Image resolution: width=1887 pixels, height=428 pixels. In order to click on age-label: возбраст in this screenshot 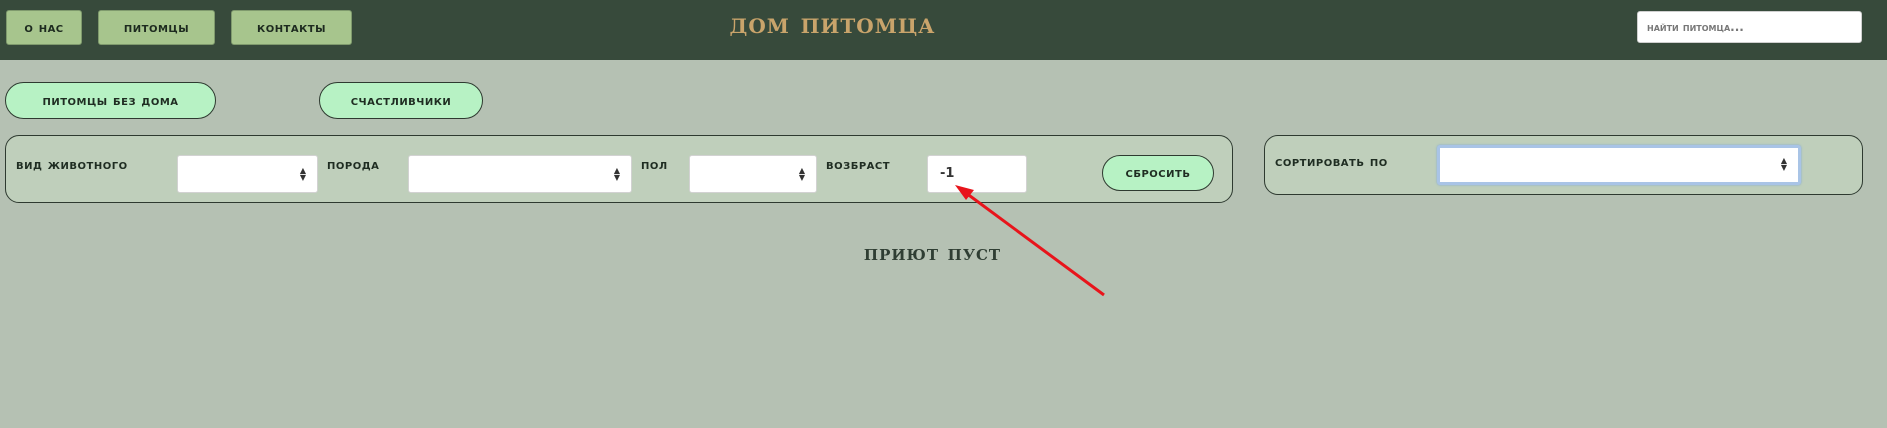, I will do `click(858, 165)`.